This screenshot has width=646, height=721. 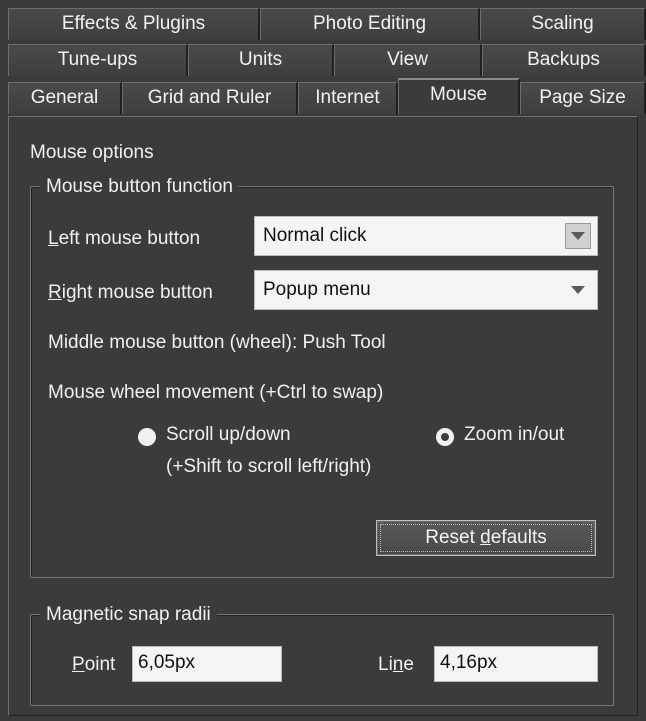 I want to click on zoom-in-out-label: Zoom in/out, so click(x=514, y=435).